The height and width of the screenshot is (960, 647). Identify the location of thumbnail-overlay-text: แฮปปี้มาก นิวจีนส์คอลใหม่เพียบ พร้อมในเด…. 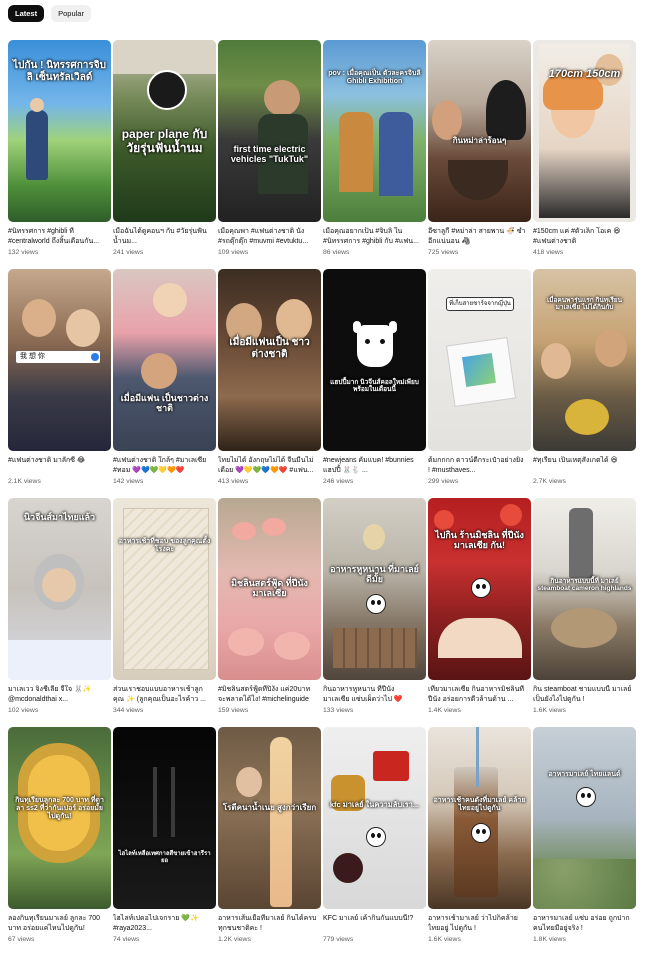
(374, 386).